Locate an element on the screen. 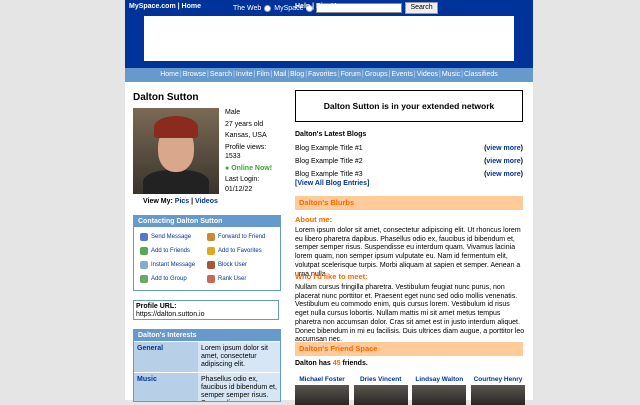  pics-link: Pics is located at coordinates (182, 201).